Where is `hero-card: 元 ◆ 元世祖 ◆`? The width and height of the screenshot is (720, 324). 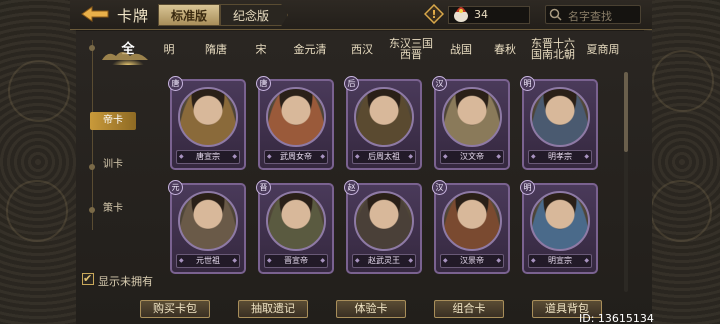 hero-card: 元 ◆ 元世祖 ◆ is located at coordinates (207, 227).